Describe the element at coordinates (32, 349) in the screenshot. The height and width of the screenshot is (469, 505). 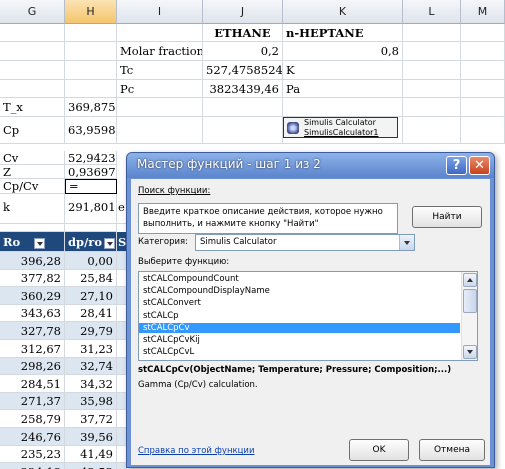
I see `table-cell-ro: 312,67` at that location.